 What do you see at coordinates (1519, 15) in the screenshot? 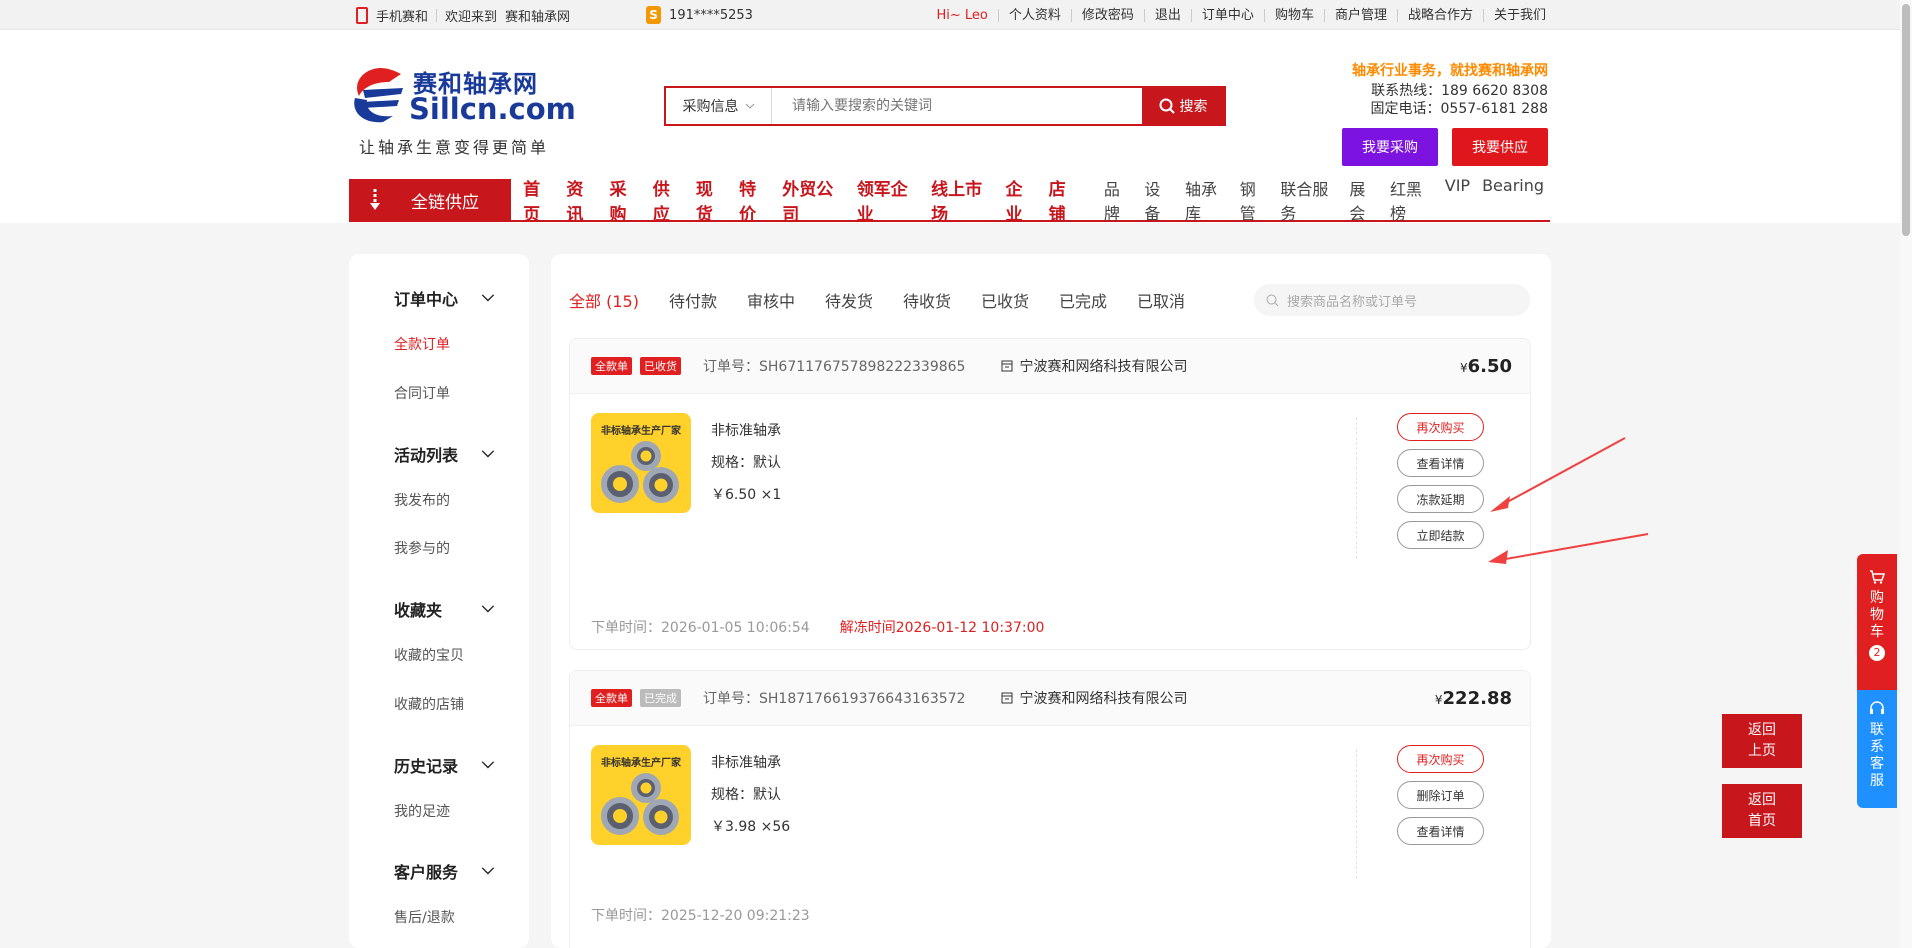
I see `about-link: 关于我们` at bounding box center [1519, 15].